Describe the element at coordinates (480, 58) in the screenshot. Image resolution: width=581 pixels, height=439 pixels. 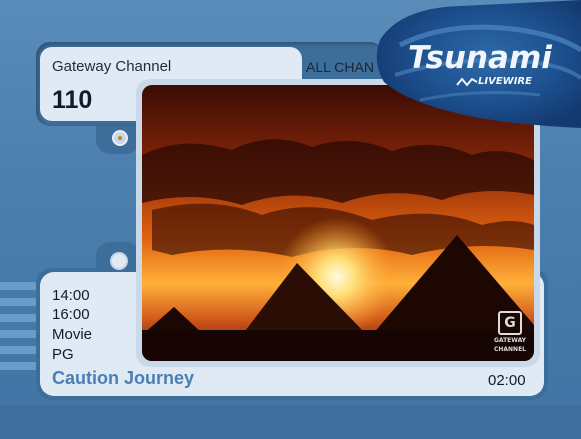
I see `brand-name: Tsunami` at that location.